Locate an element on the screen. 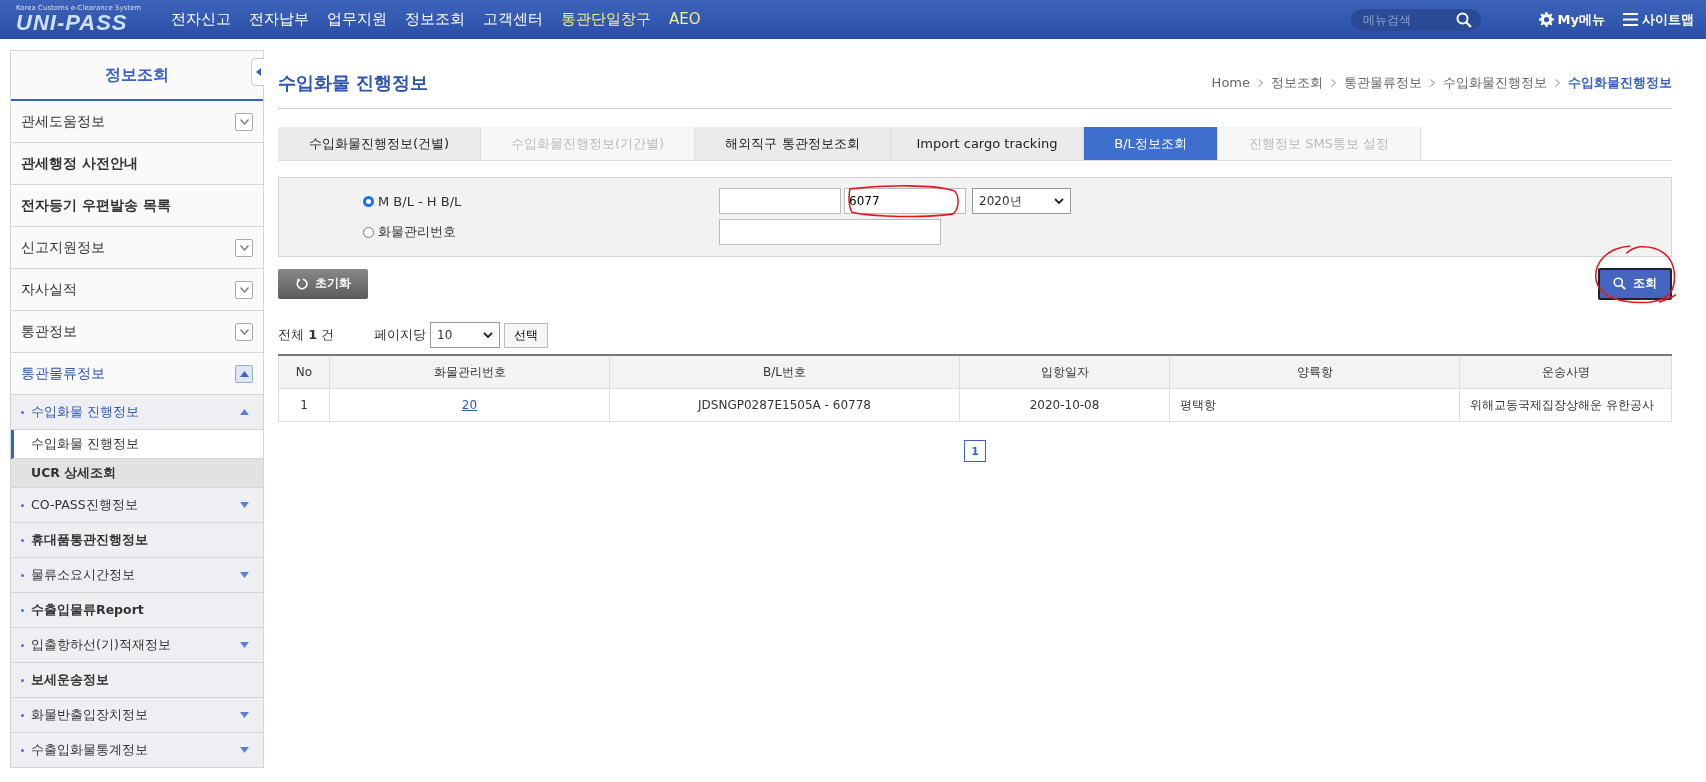  sidebar-title: 정보조회 is located at coordinates (137, 76).